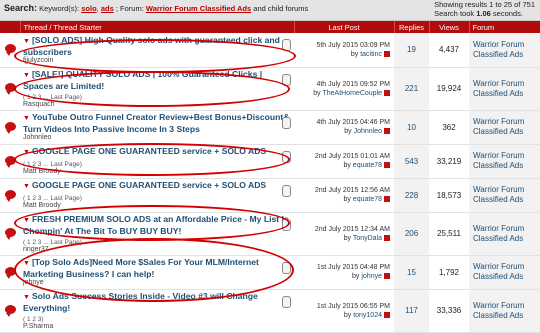 The width and height of the screenshot is (540, 333). I want to click on replies-count: 206, so click(411, 233).